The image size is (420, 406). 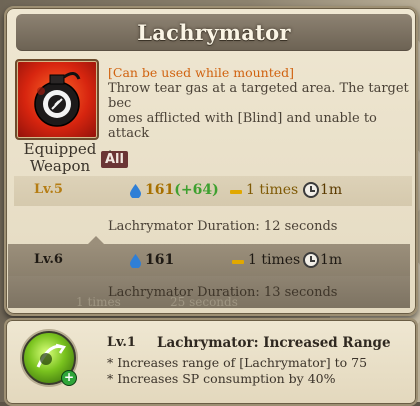 I want to click on faded-uses-count: 1 times, so click(x=98, y=302).